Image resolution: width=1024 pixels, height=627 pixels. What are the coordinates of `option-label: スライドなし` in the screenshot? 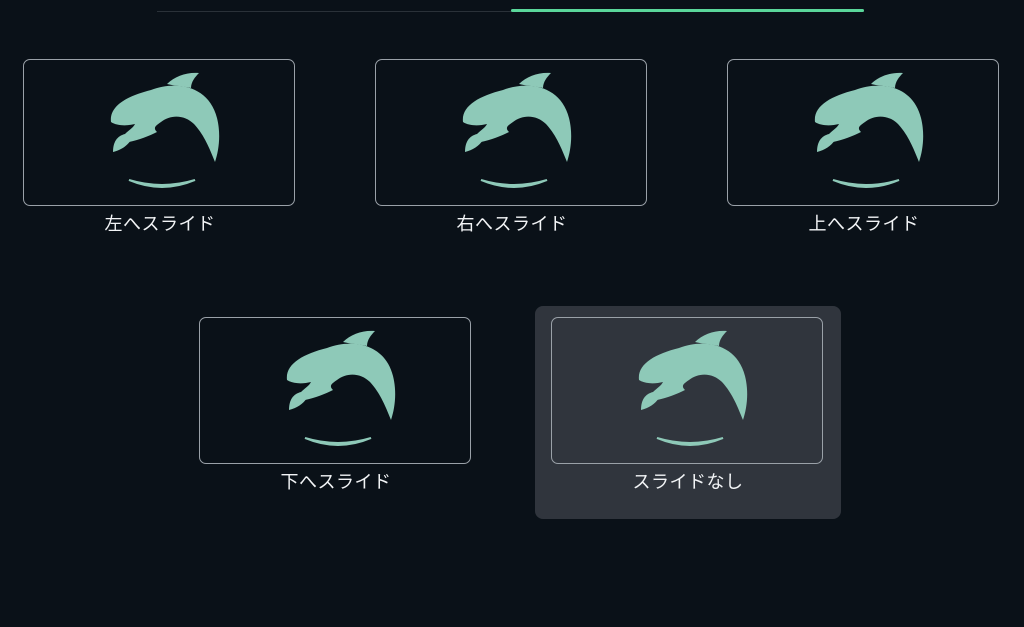 It's located at (688, 482).